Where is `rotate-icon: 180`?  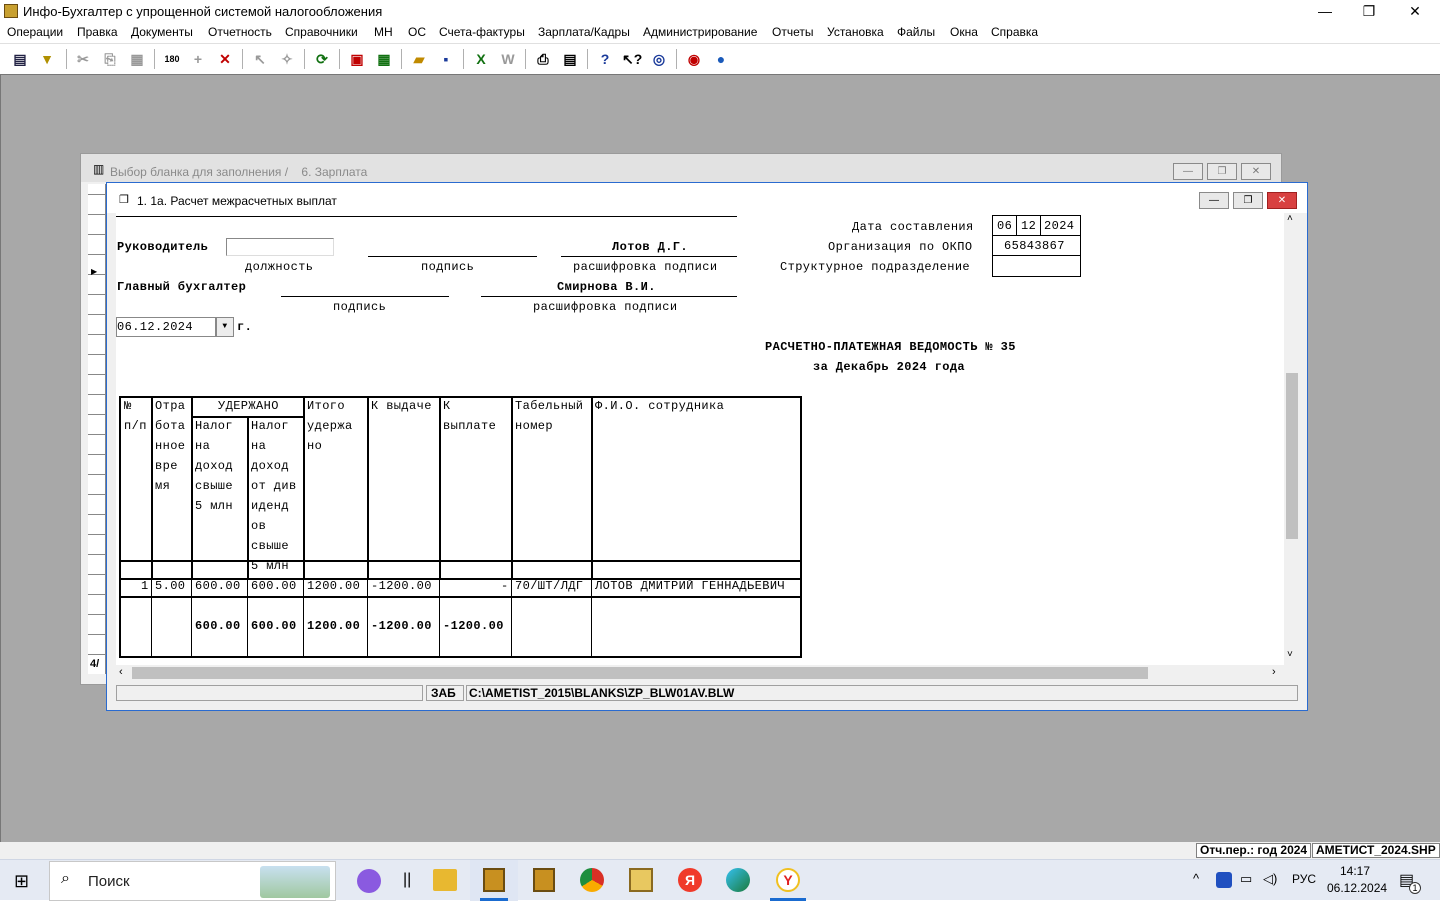 rotate-icon: 180 is located at coordinates (172, 59).